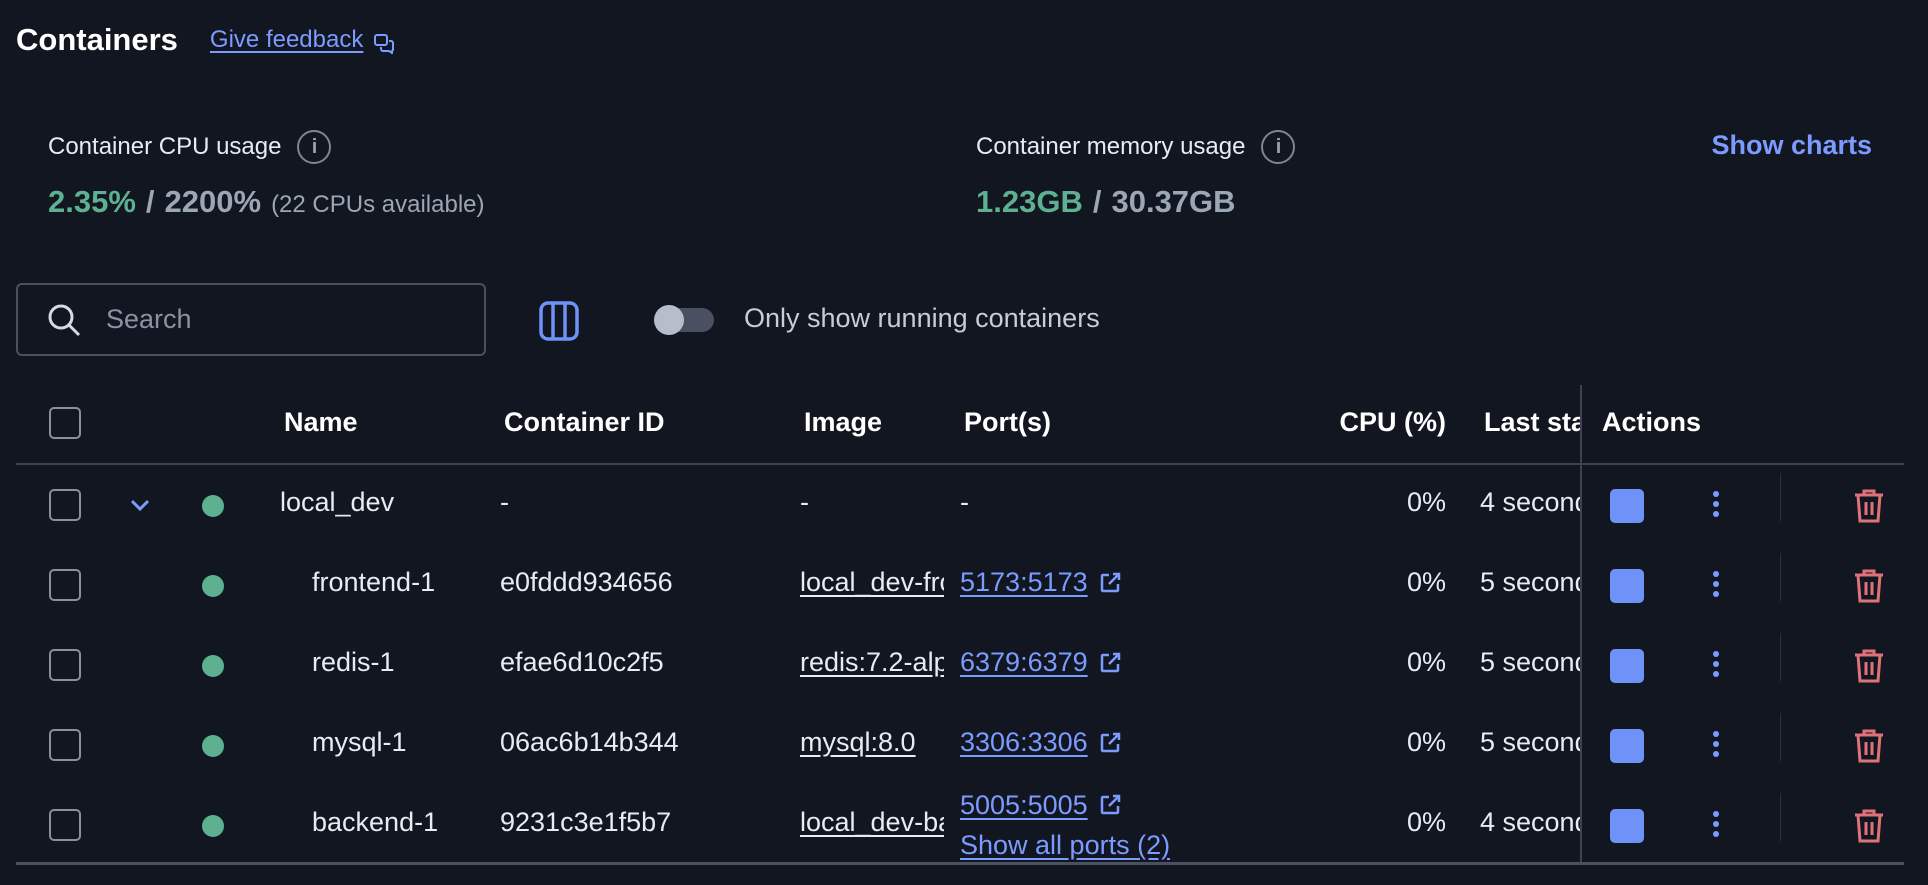  Describe the element at coordinates (353, 662) in the screenshot. I see `container-name: redis-1` at that location.